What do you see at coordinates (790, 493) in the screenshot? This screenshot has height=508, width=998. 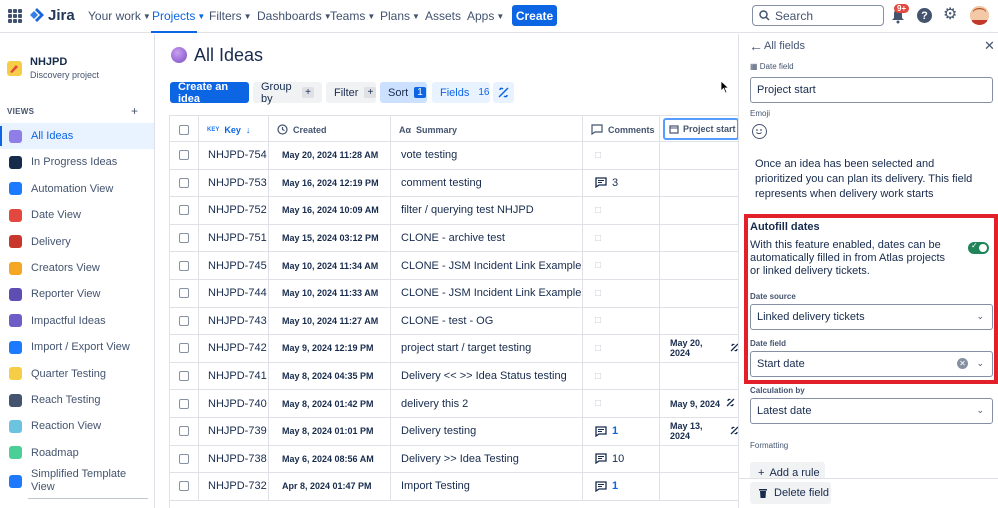 I see `delete-field-button: Delete field` at bounding box center [790, 493].